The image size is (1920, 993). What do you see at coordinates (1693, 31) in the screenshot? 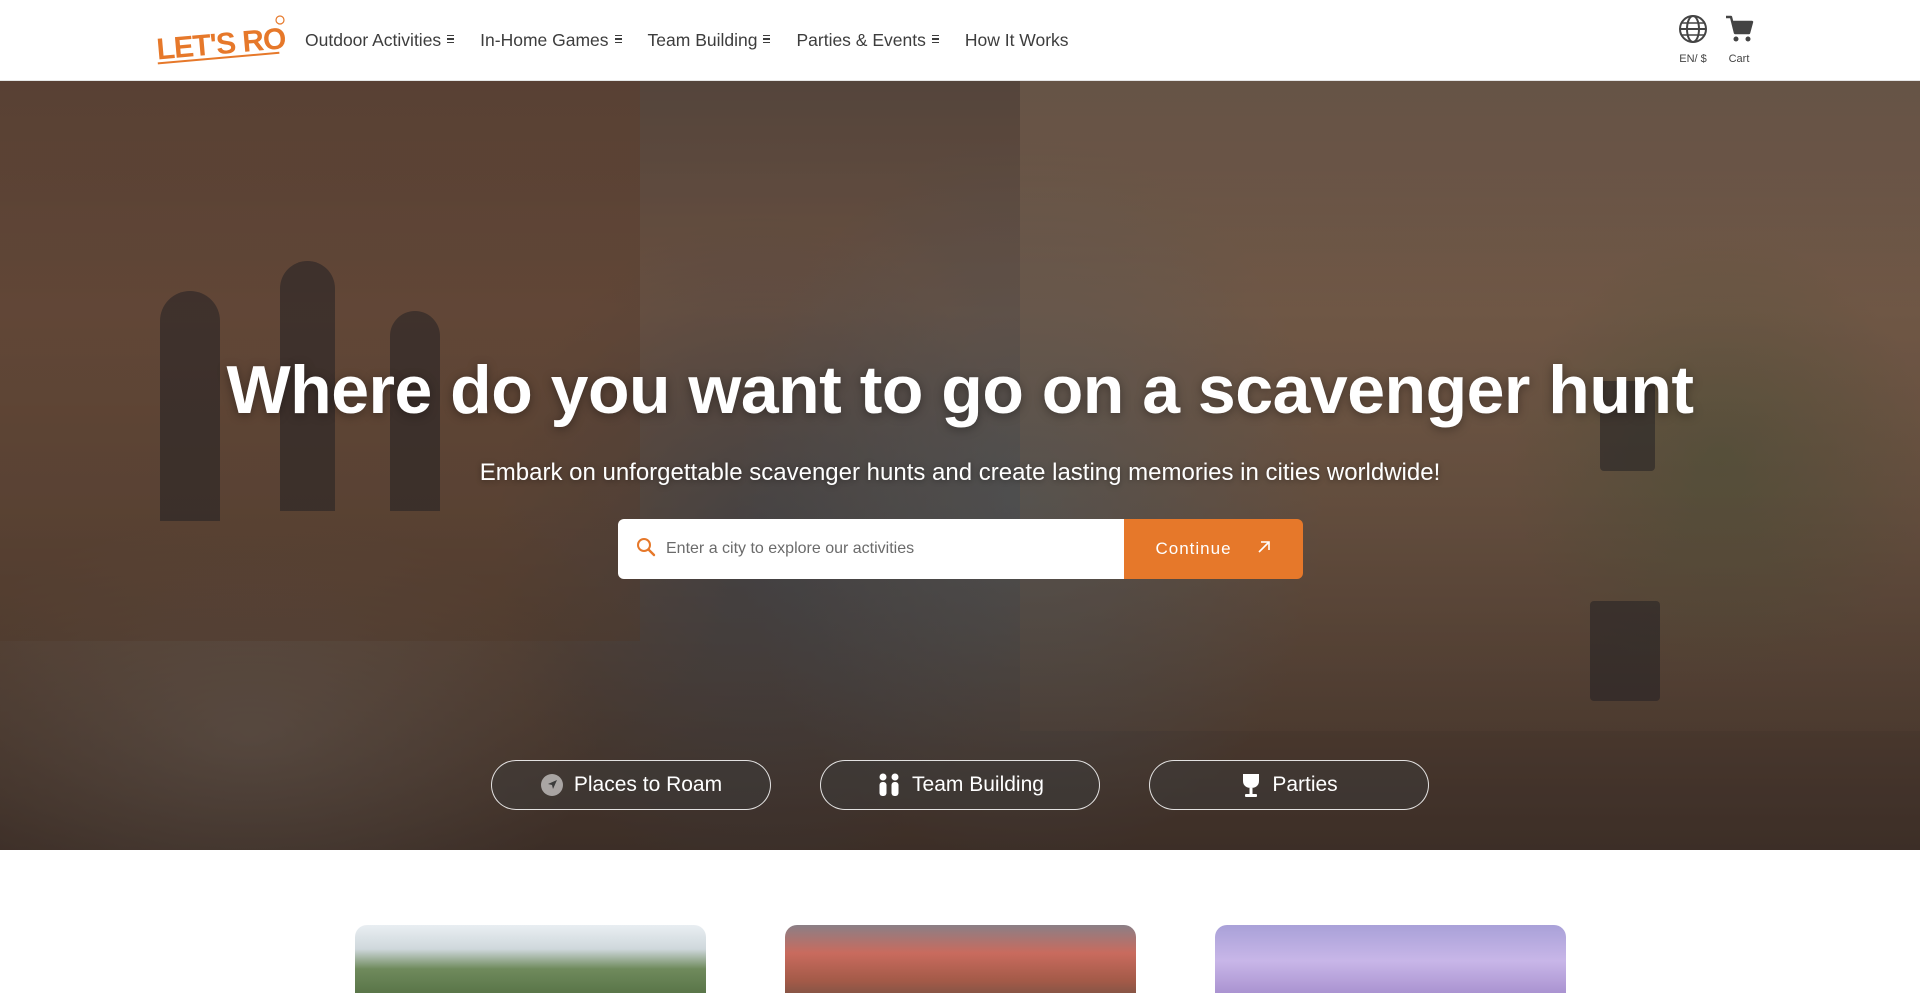
I see `globe-icon` at bounding box center [1693, 31].